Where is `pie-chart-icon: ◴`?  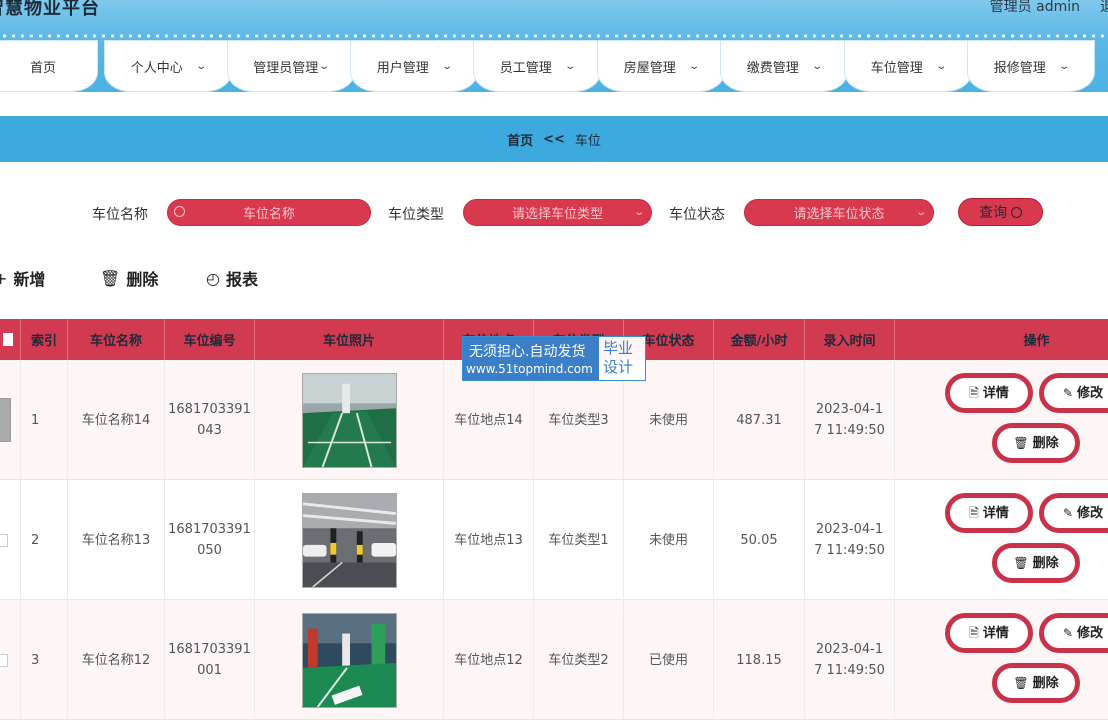
pie-chart-icon: ◴ is located at coordinates (213, 278).